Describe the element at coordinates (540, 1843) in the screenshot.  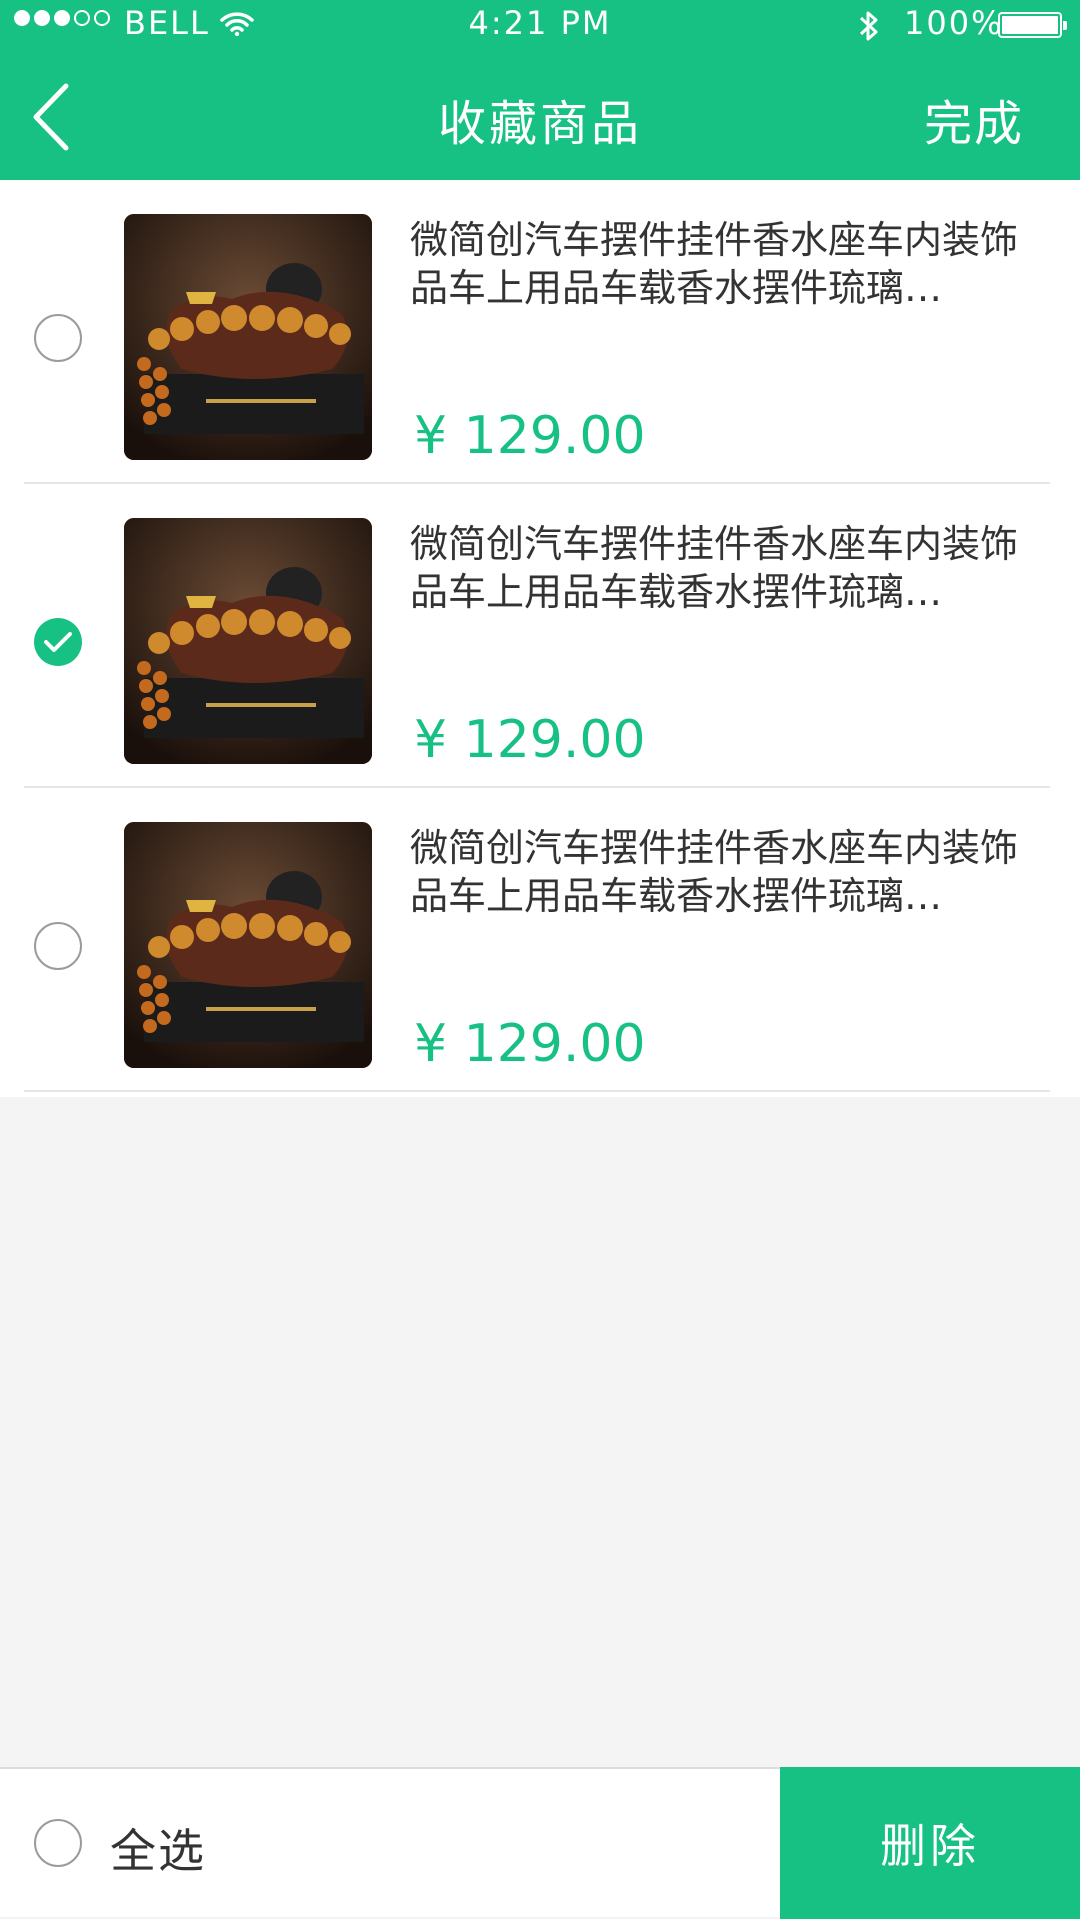
I see `bottom-toolbar: 全选 删除` at that location.